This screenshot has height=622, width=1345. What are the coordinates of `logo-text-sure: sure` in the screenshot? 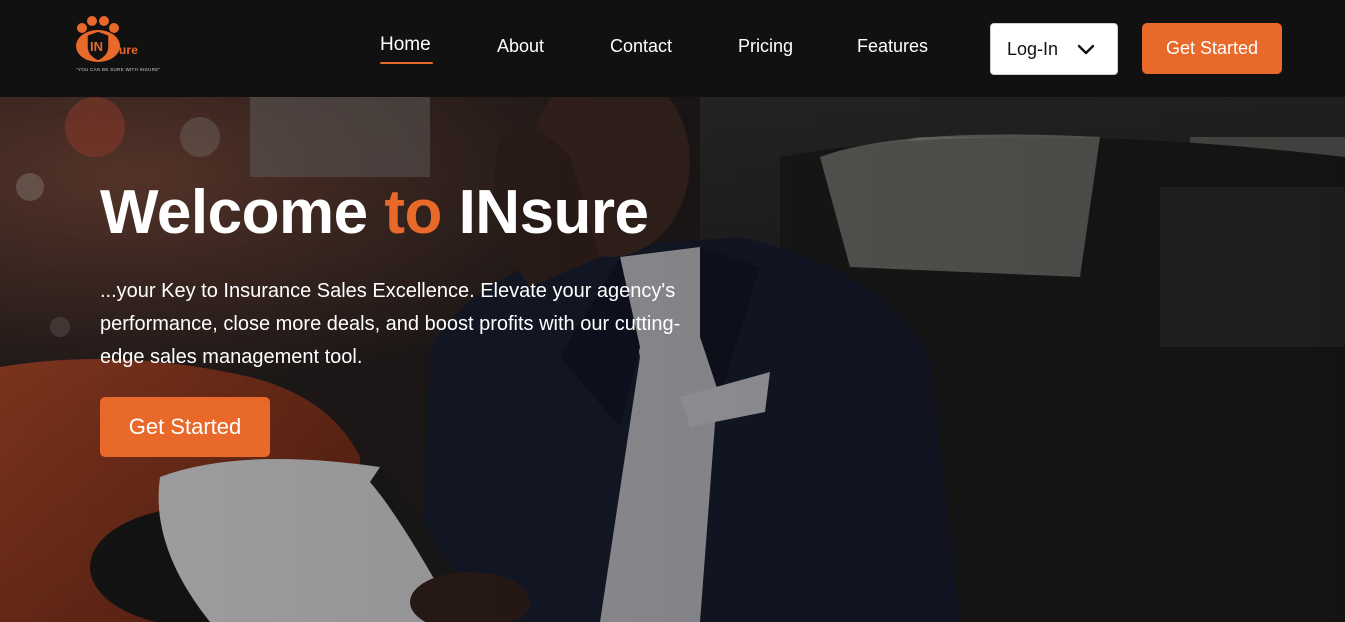 It's located at (125, 50).